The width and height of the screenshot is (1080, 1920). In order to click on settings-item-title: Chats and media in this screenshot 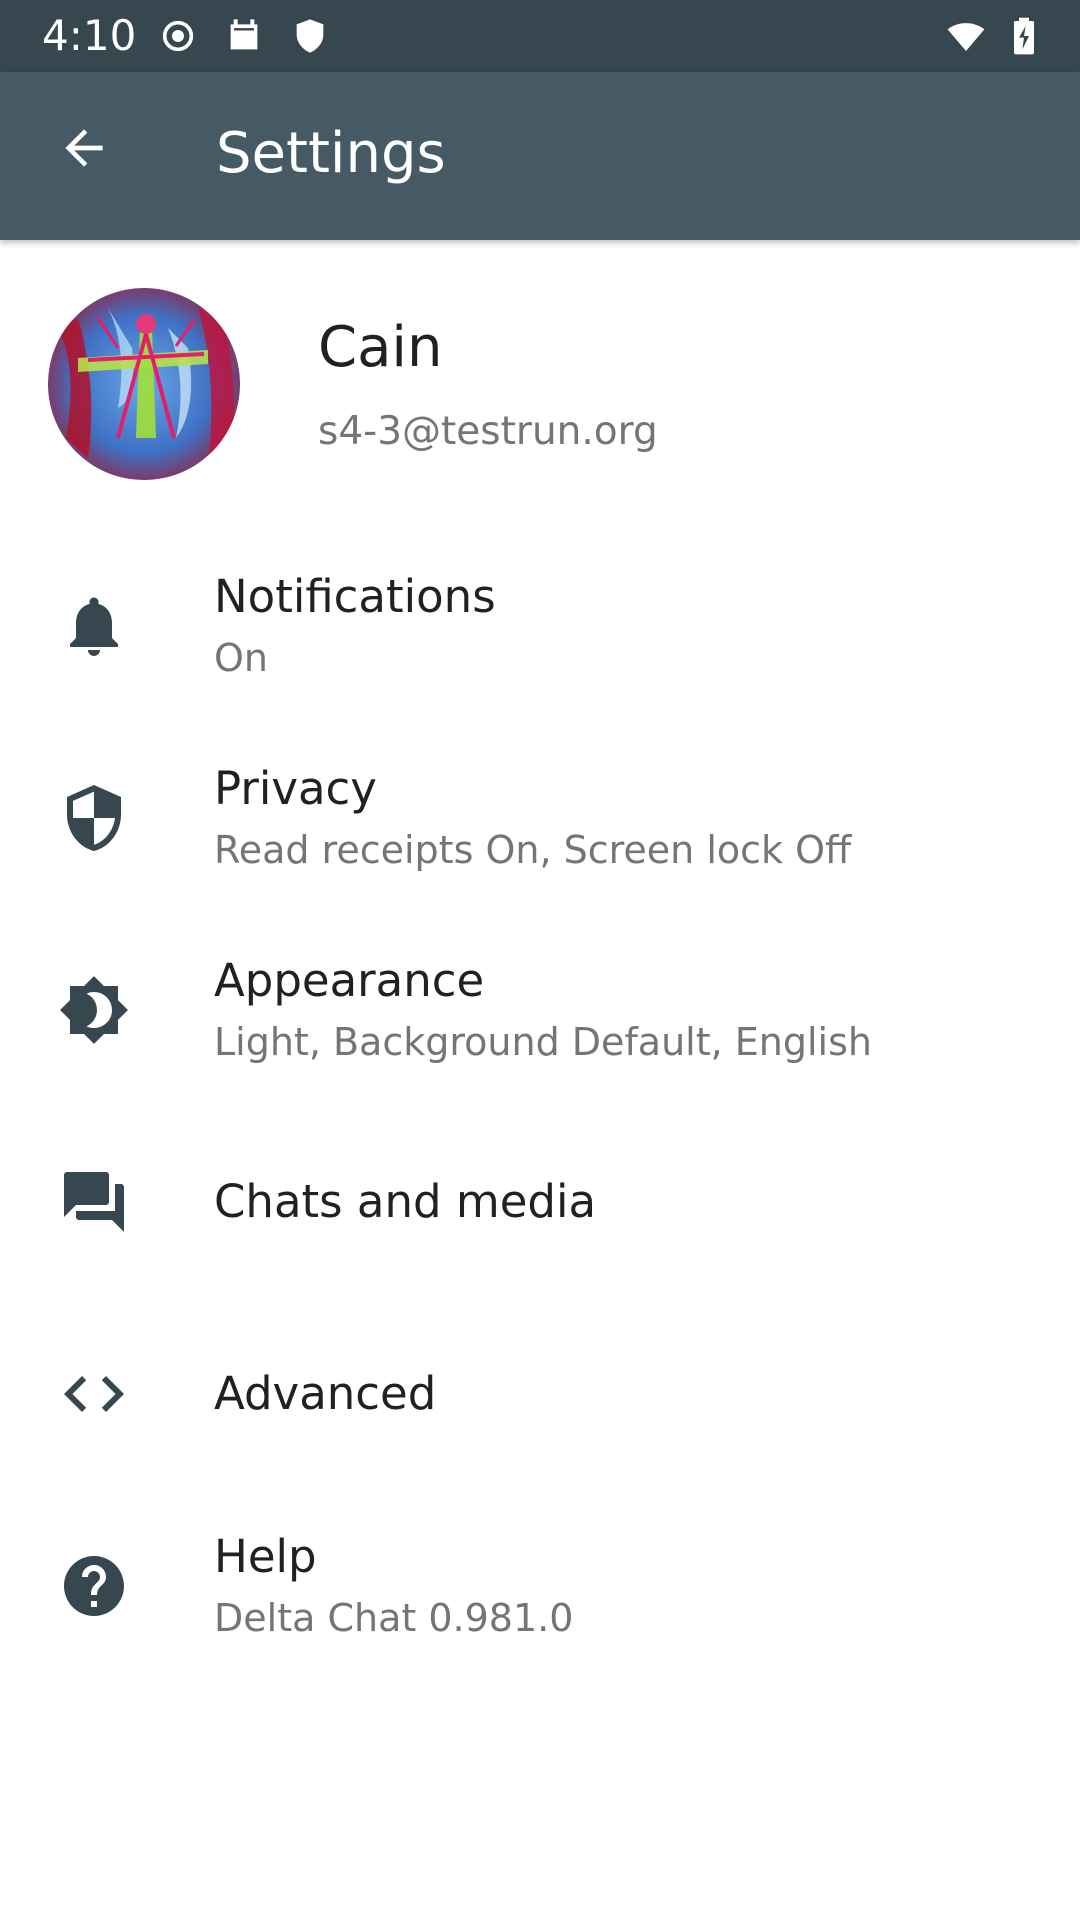, I will do `click(405, 1201)`.